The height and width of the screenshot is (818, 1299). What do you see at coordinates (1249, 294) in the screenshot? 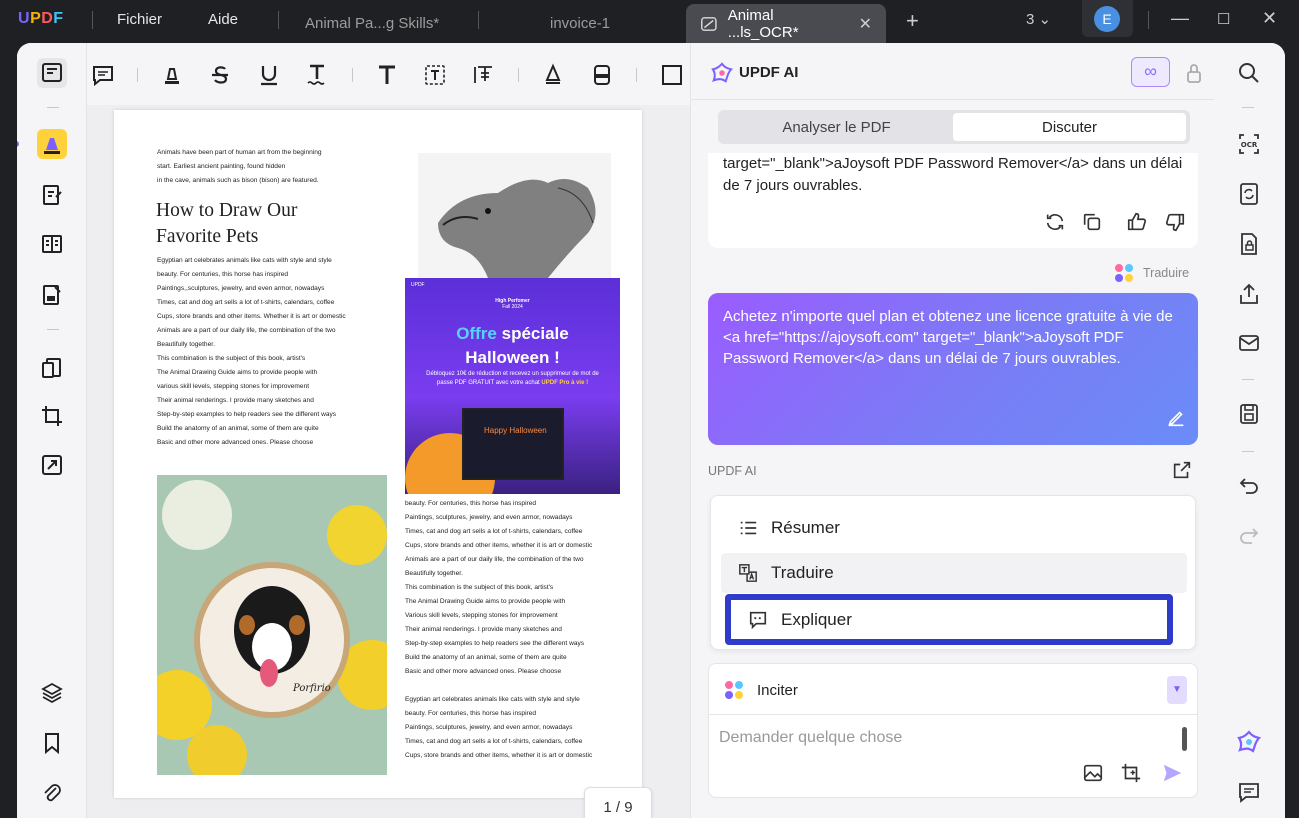
I see `share-icon` at bounding box center [1249, 294].